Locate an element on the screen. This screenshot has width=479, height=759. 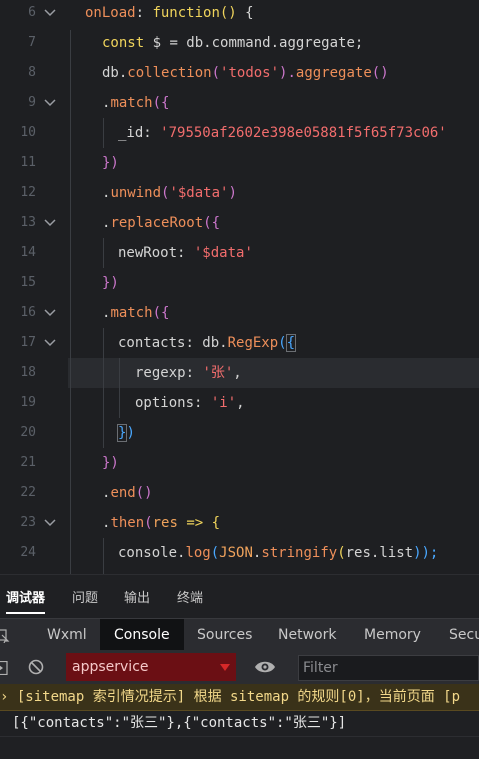
code-line: 21 }) is located at coordinates (239, 463).